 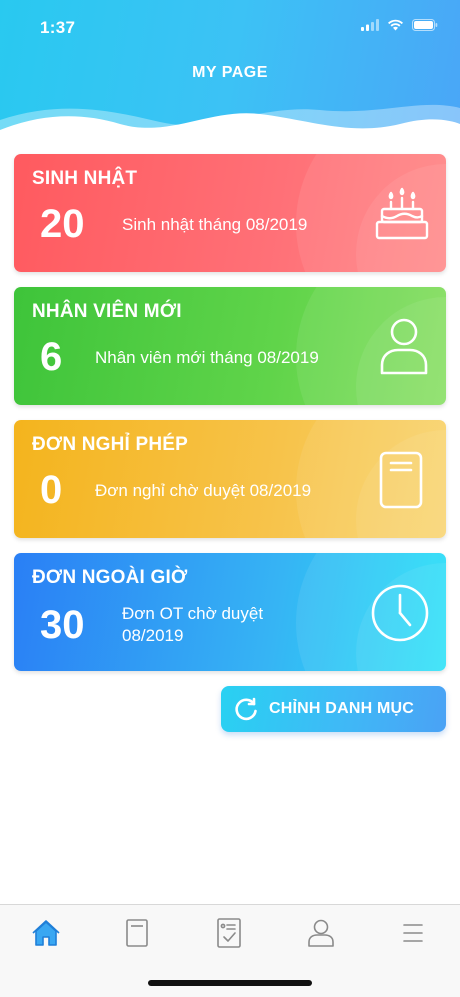 I want to click on card-description: Nhân viên mới tháng 08/2019, so click(x=207, y=357).